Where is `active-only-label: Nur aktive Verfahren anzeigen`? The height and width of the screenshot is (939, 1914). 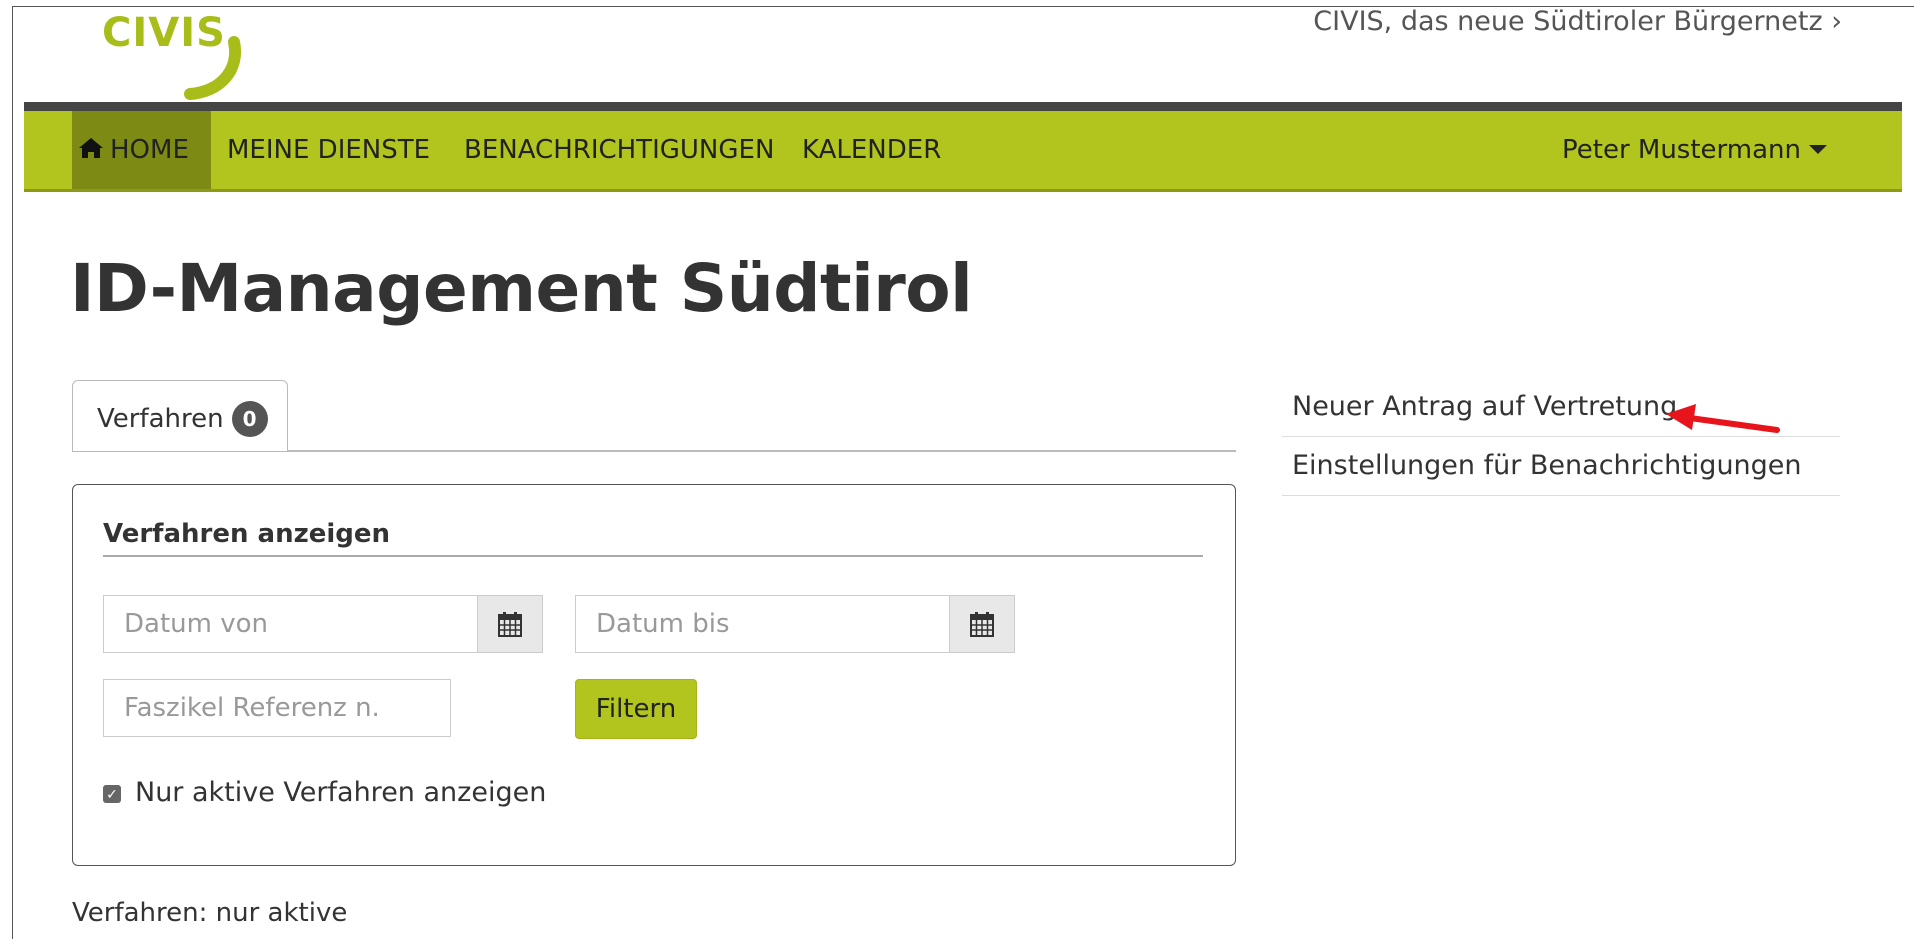
active-only-label: Nur aktive Verfahren anzeigen is located at coordinates (340, 792).